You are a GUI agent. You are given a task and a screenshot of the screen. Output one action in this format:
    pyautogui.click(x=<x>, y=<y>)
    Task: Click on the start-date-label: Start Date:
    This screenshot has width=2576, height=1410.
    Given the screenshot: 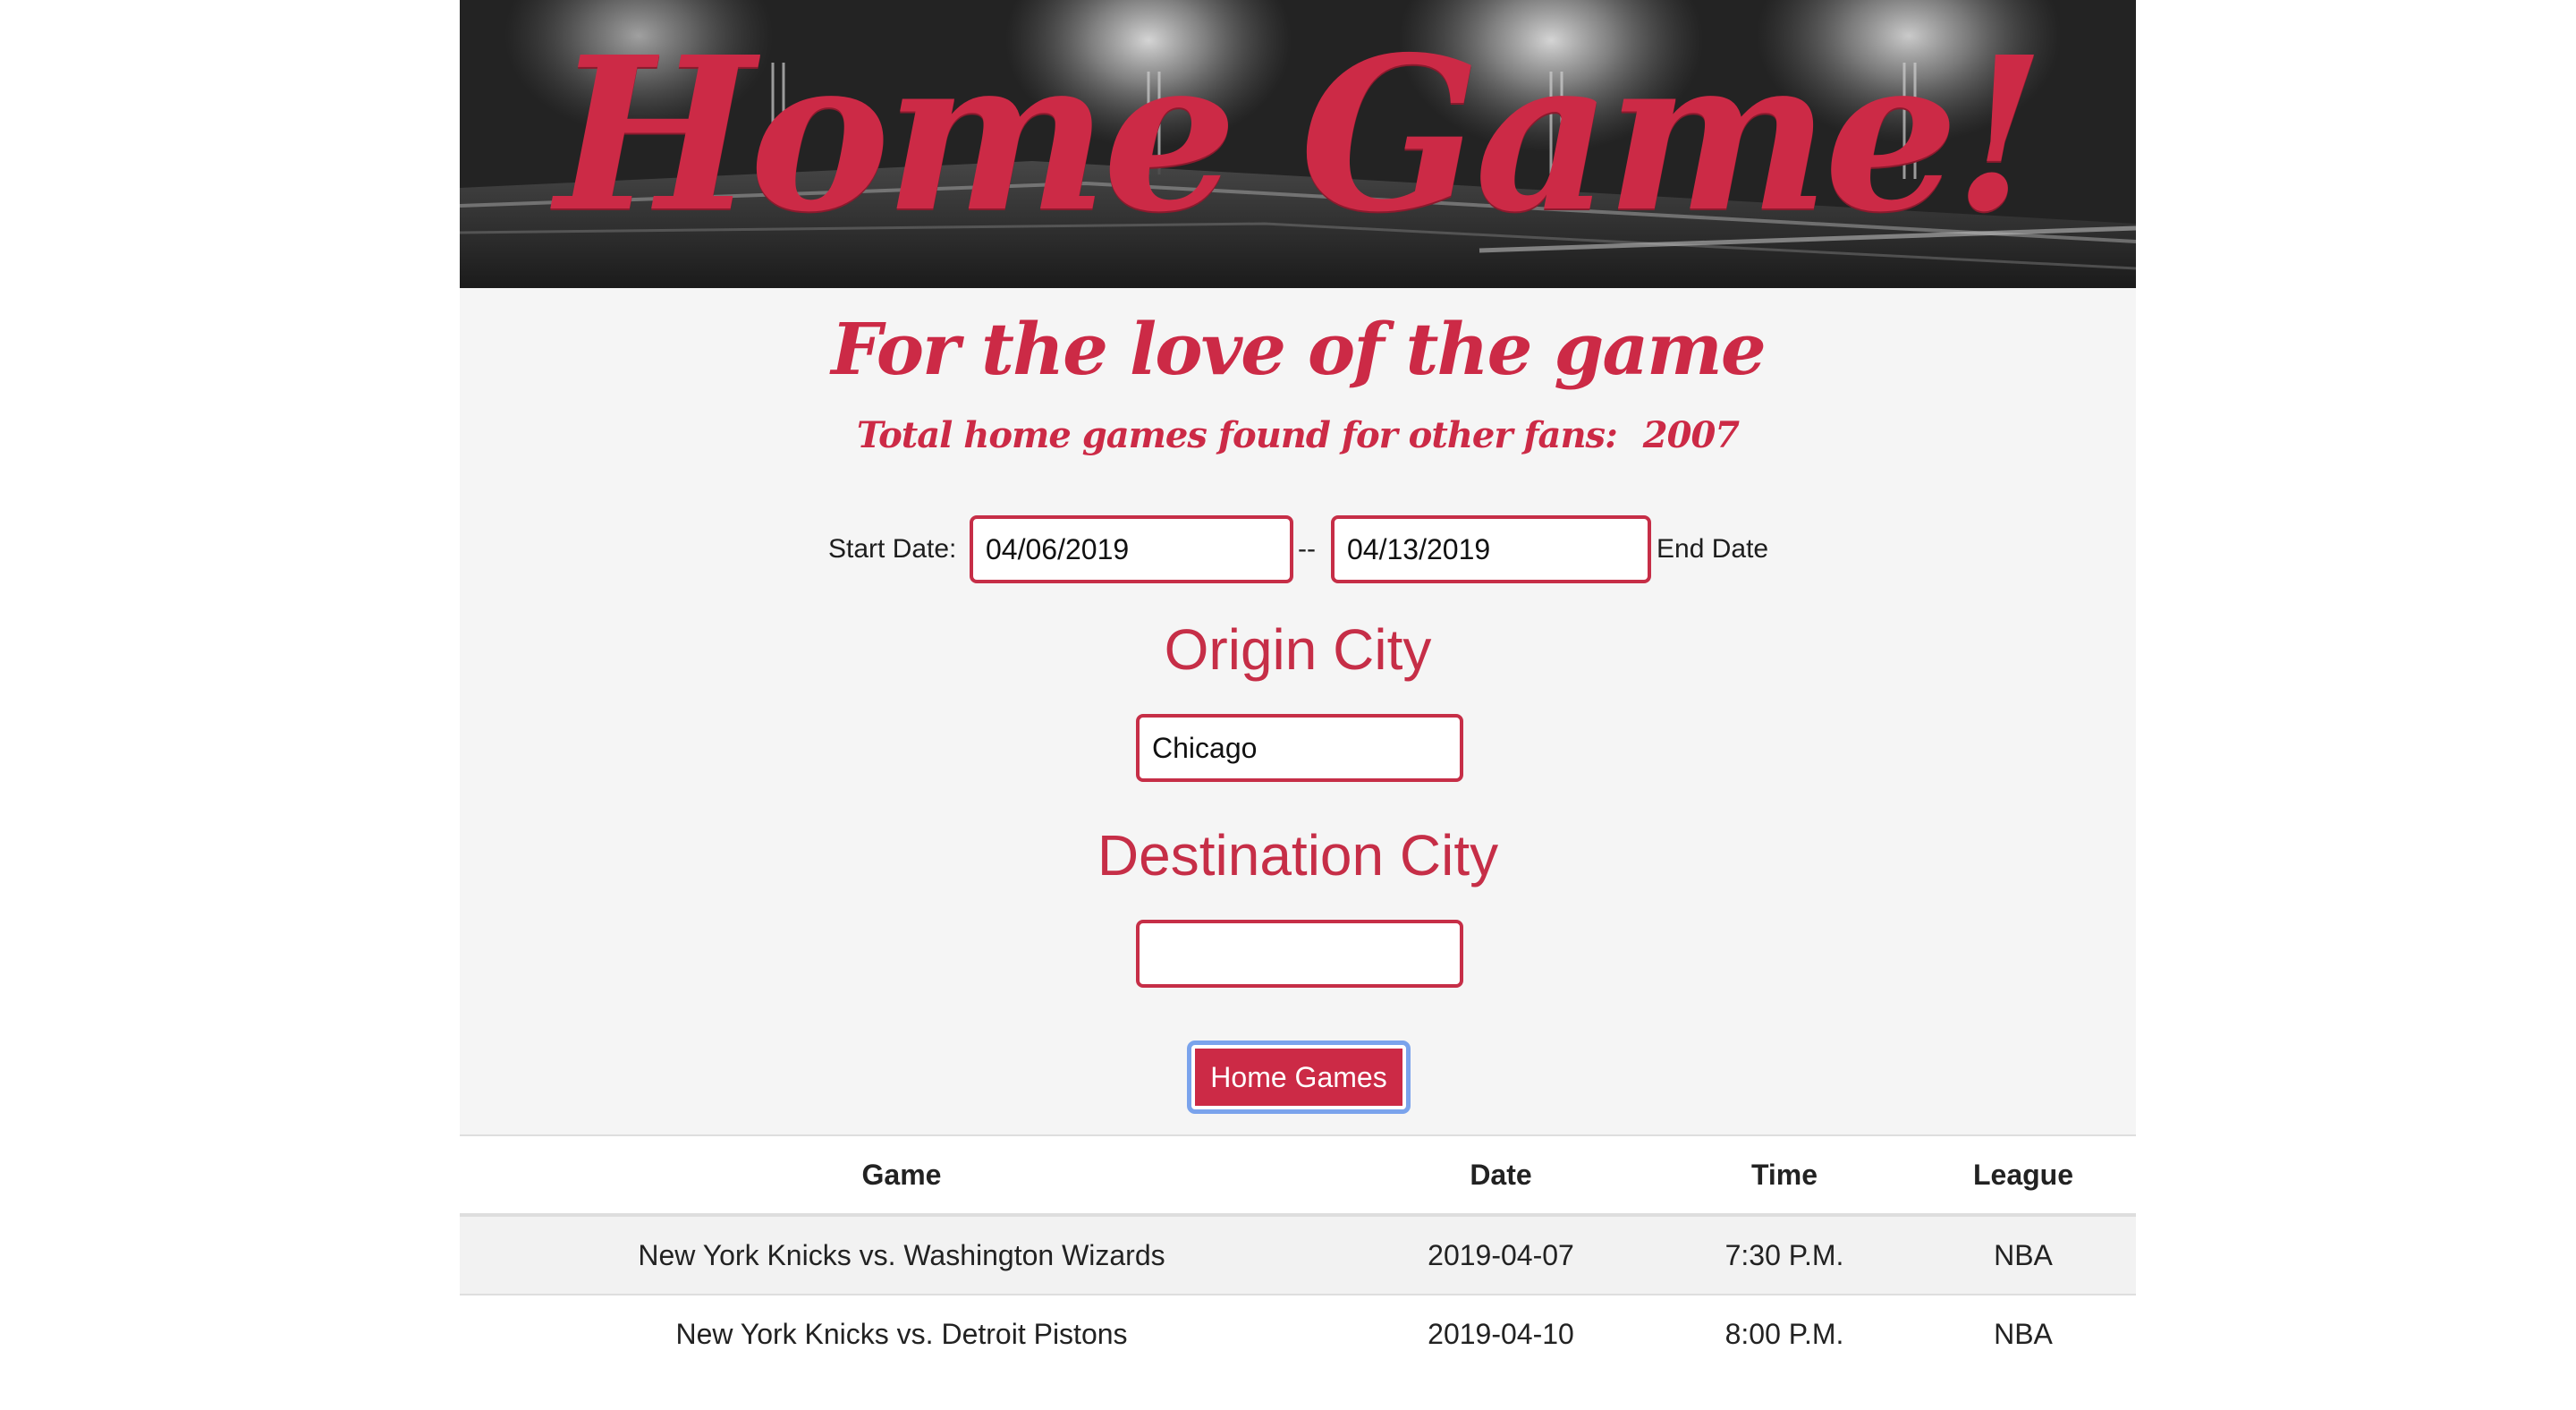 What is the action you would take?
    pyautogui.click(x=892, y=549)
    